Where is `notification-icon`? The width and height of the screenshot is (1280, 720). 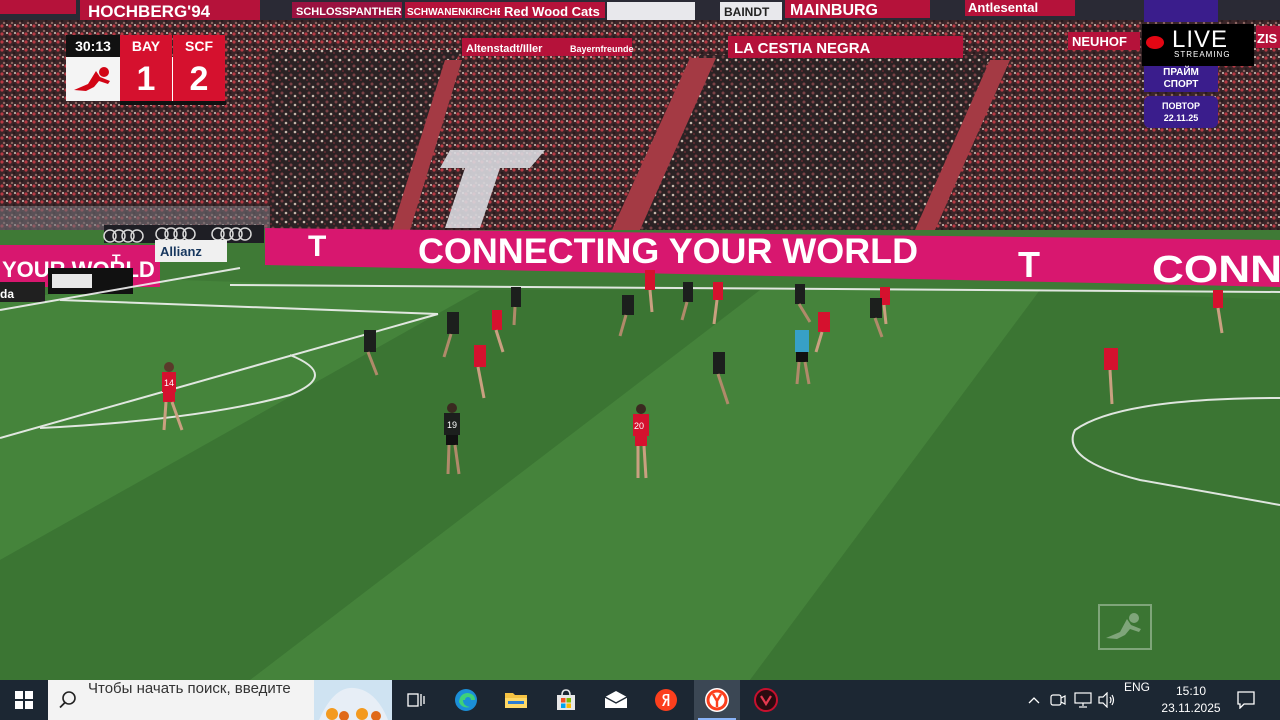 notification-icon is located at coordinates (1246, 700).